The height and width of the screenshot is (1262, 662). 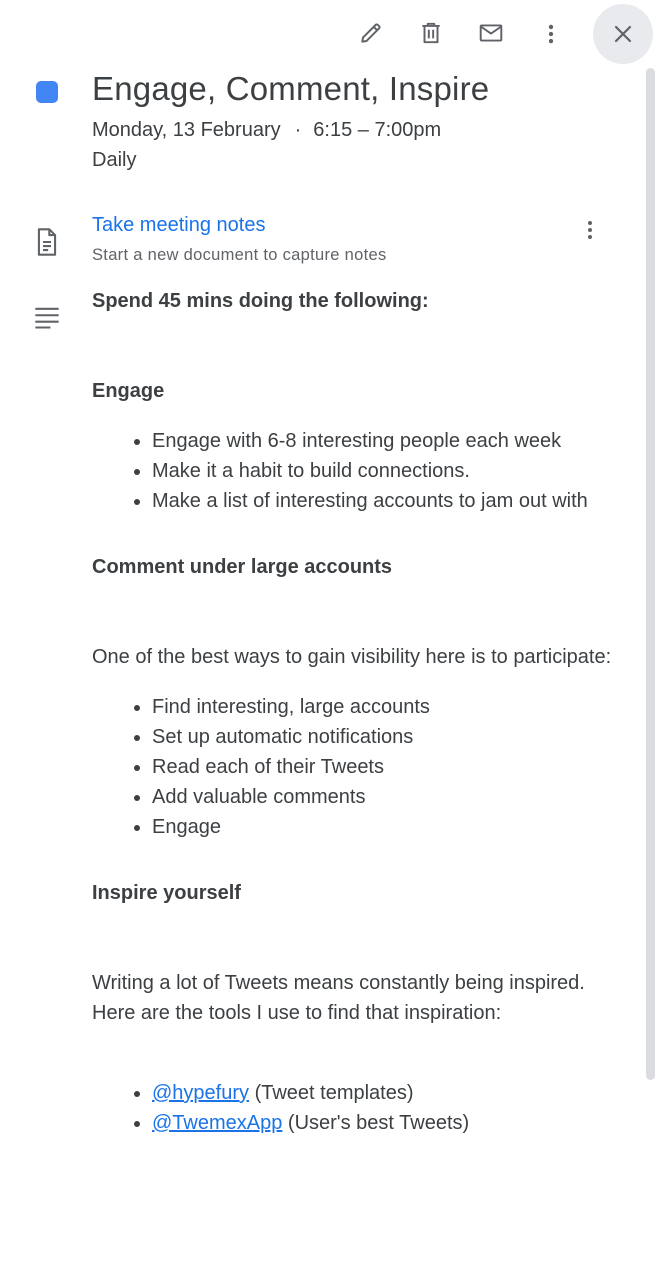 What do you see at coordinates (382, 707) in the screenshot?
I see `list-item: Find interesting, large accounts` at bounding box center [382, 707].